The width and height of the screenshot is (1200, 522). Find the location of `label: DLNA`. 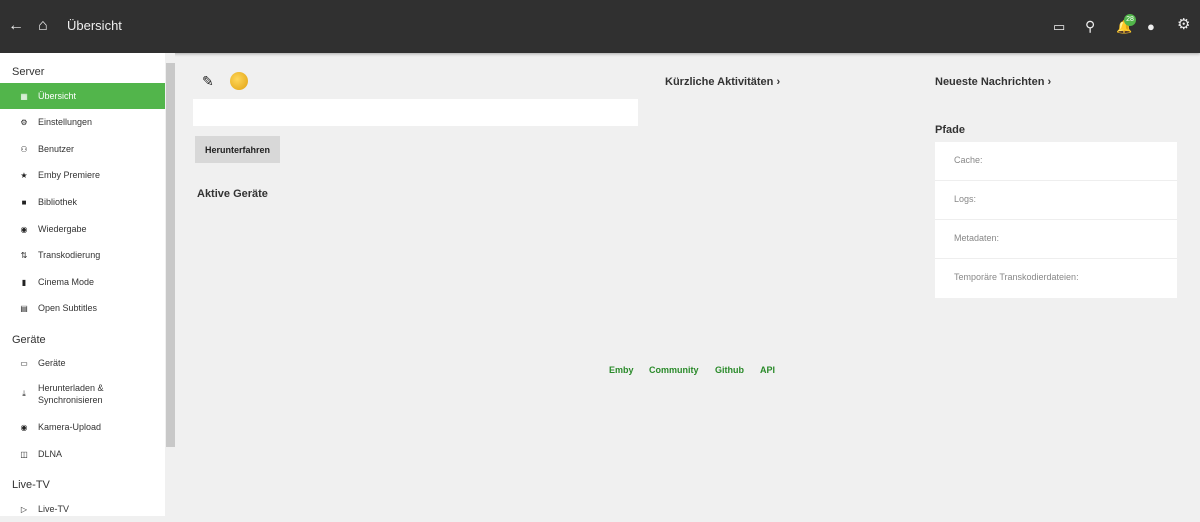

label: DLNA is located at coordinates (50, 454).